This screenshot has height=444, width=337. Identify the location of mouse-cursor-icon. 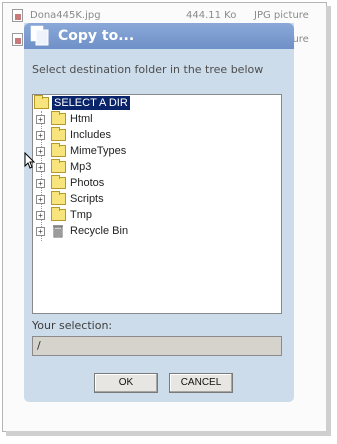
(30, 160).